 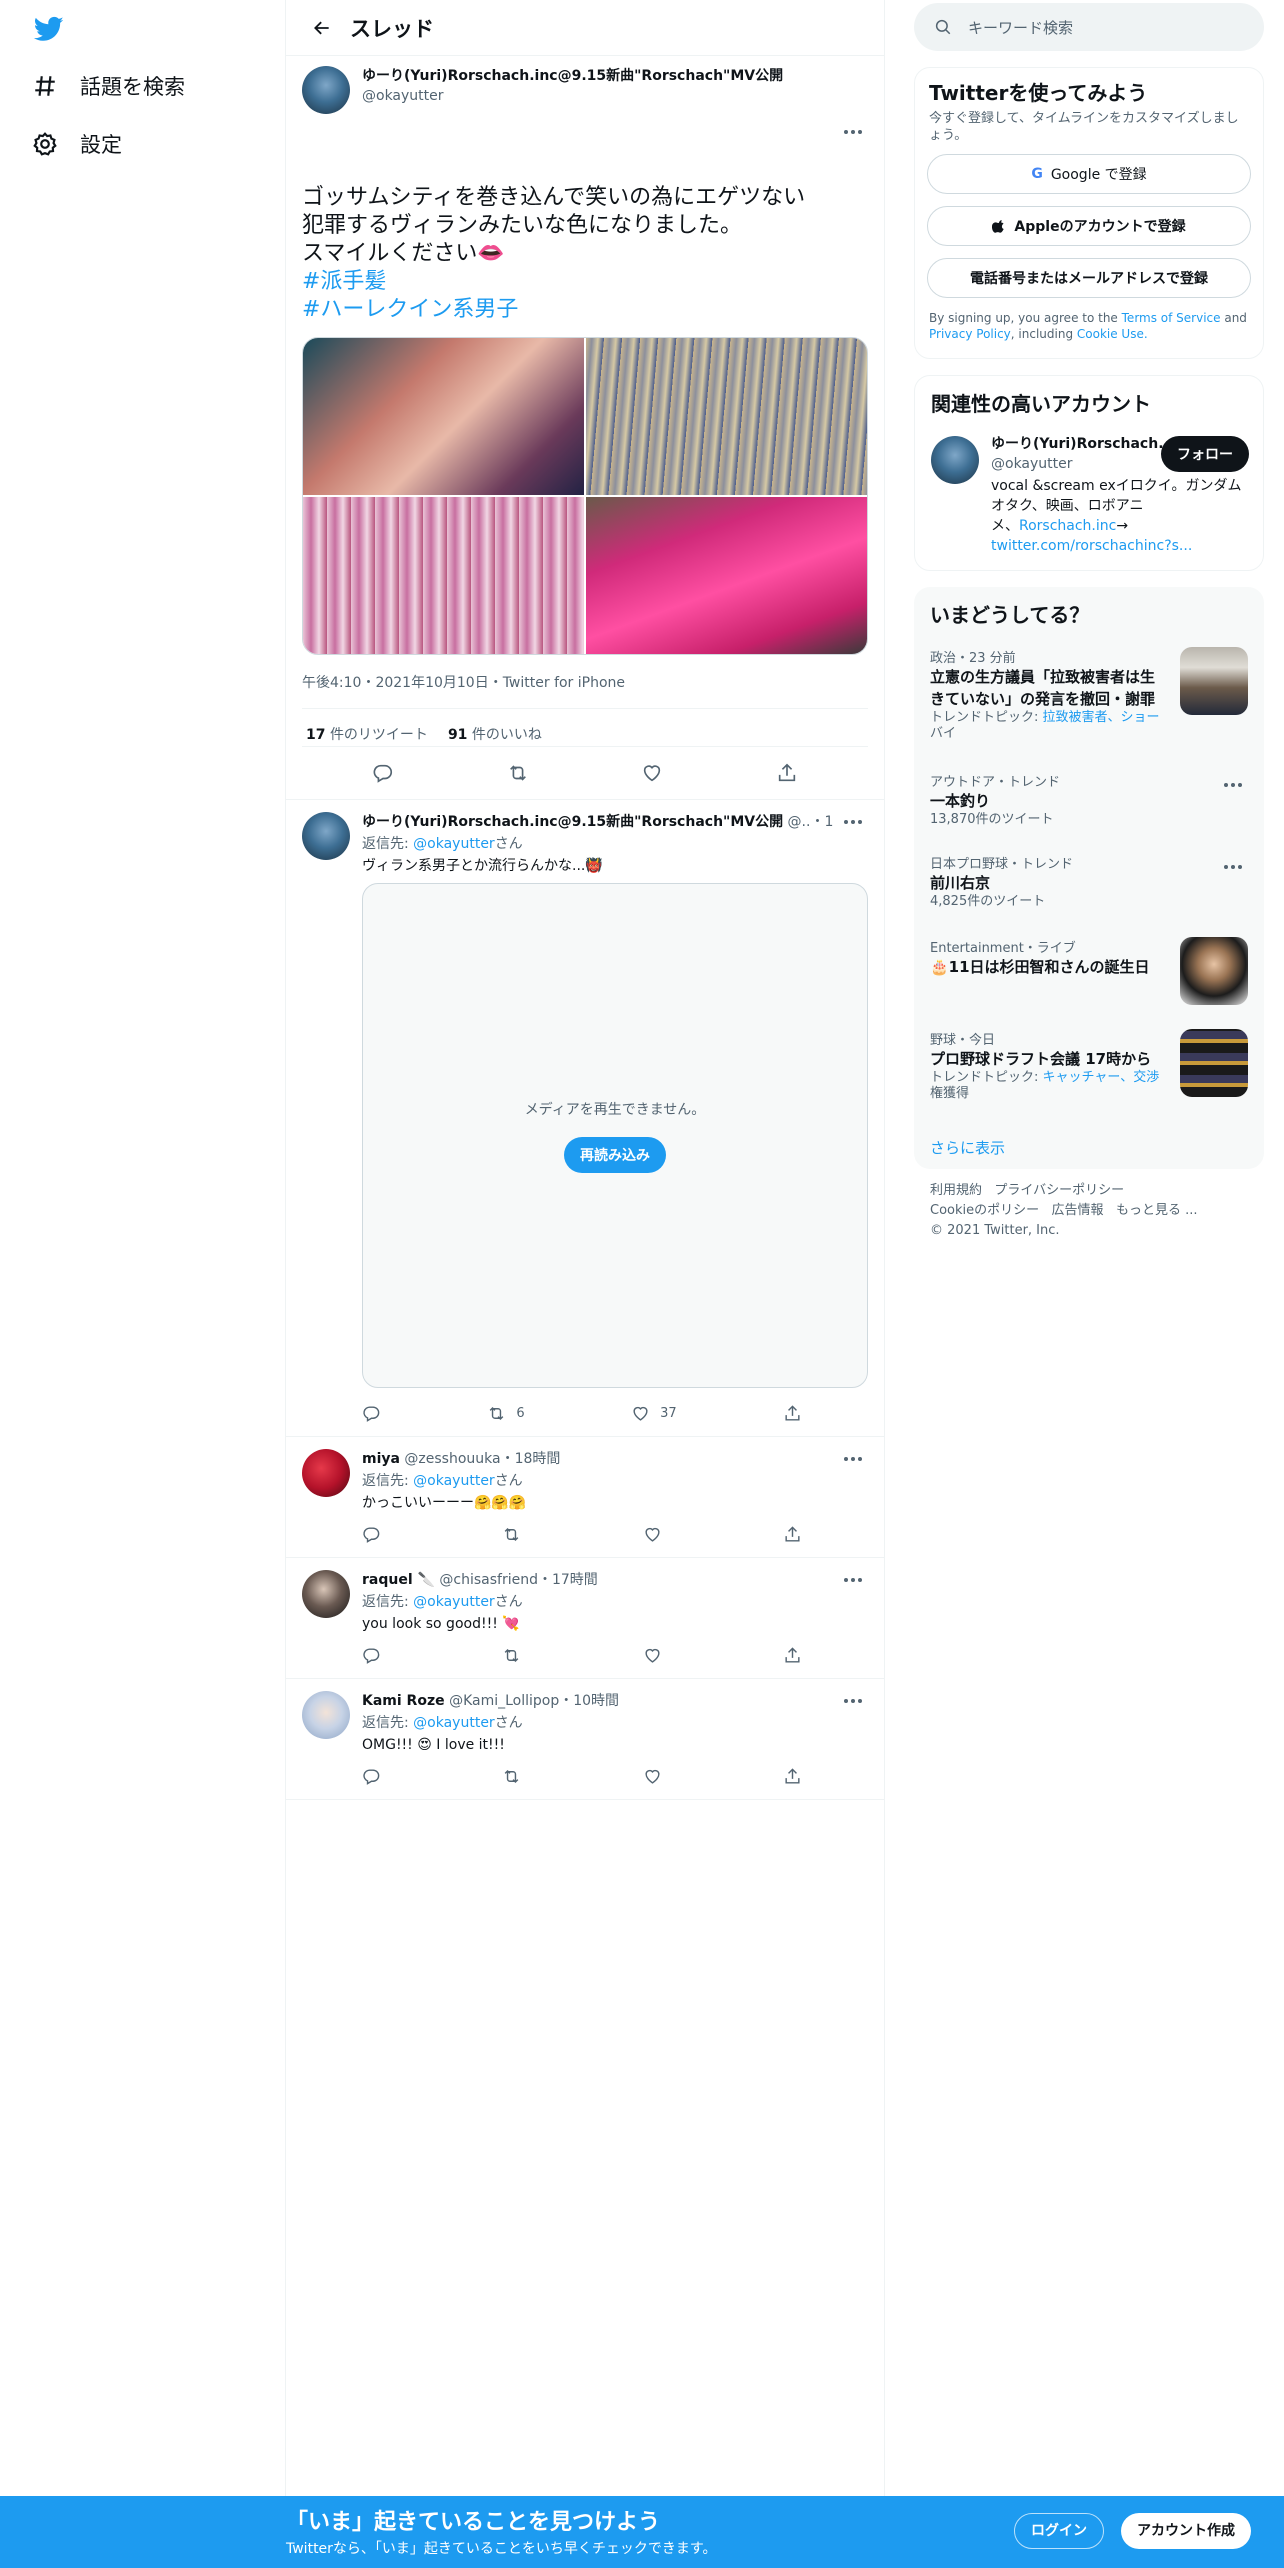 What do you see at coordinates (1032, 464) in the screenshot?
I see `related-handle: @okayutter` at bounding box center [1032, 464].